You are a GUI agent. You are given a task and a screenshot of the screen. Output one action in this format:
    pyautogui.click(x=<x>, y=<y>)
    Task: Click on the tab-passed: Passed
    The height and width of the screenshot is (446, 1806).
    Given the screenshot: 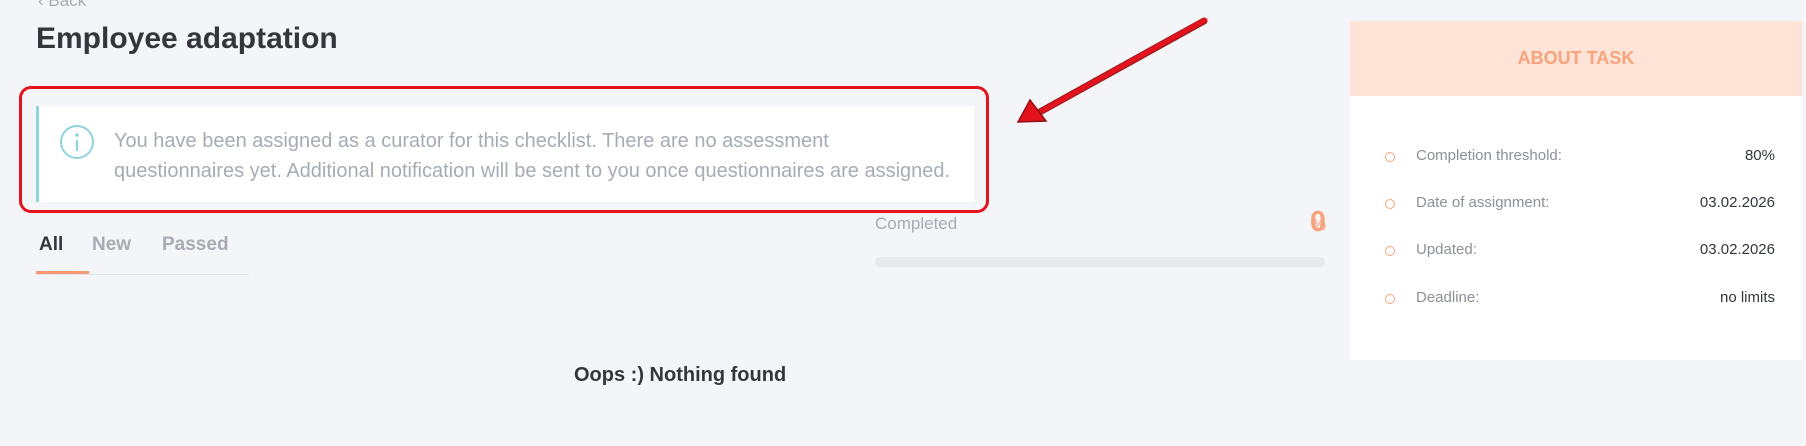 What is the action you would take?
    pyautogui.click(x=195, y=245)
    